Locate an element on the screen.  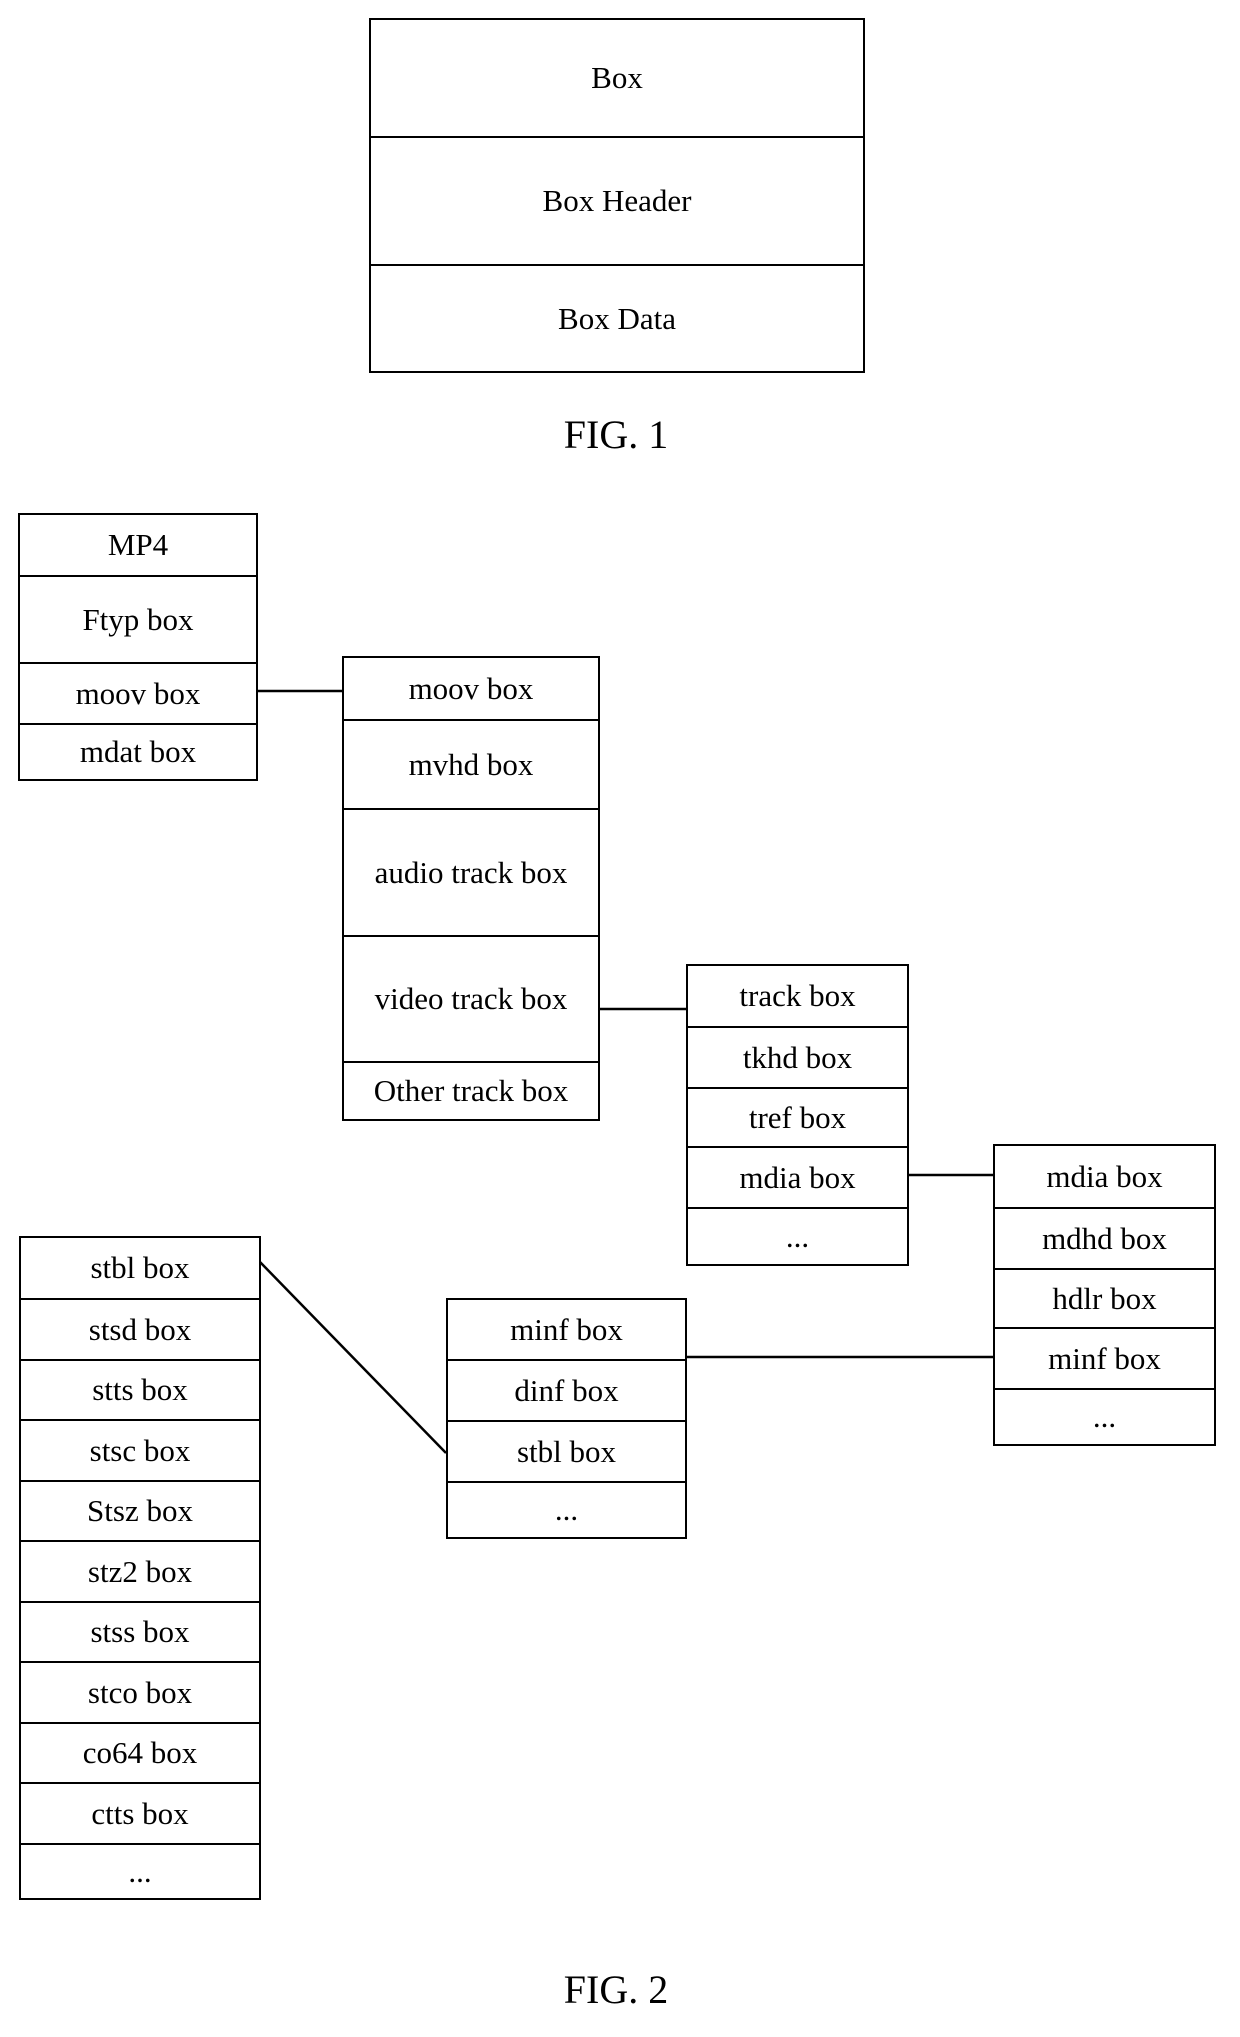
stco-box-cell: stco box is located at coordinates (140, 1691).